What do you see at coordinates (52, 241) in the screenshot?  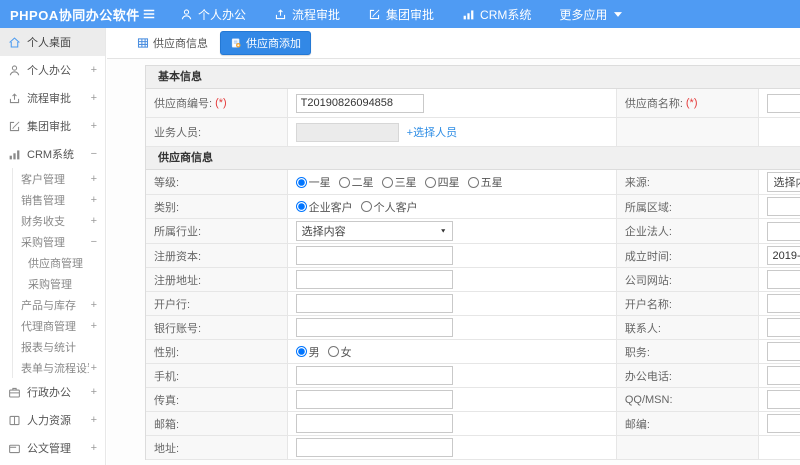 I see `sidebar-item-purchase-mgmt: 采购管理 −` at bounding box center [52, 241].